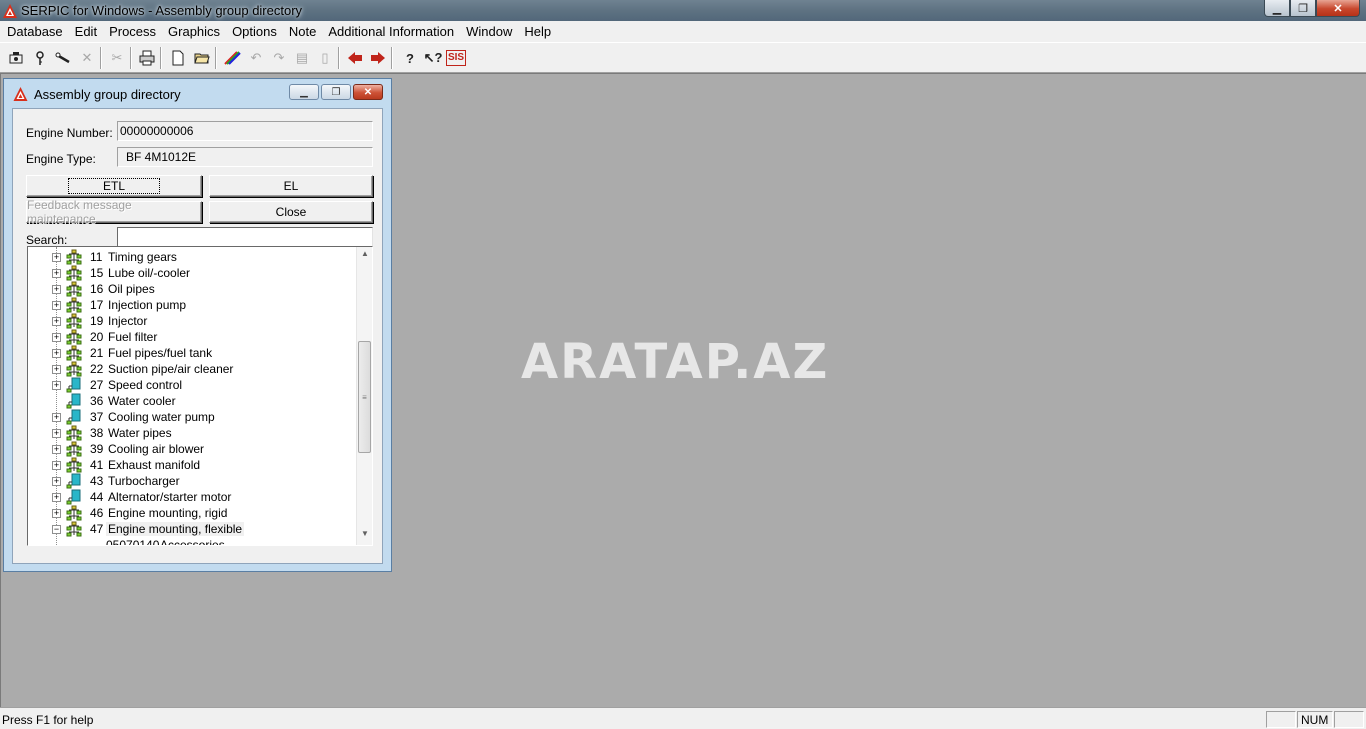 This screenshot has width=1366, height=729. I want to click on tree-item-name: Water pipes, so click(140, 433).